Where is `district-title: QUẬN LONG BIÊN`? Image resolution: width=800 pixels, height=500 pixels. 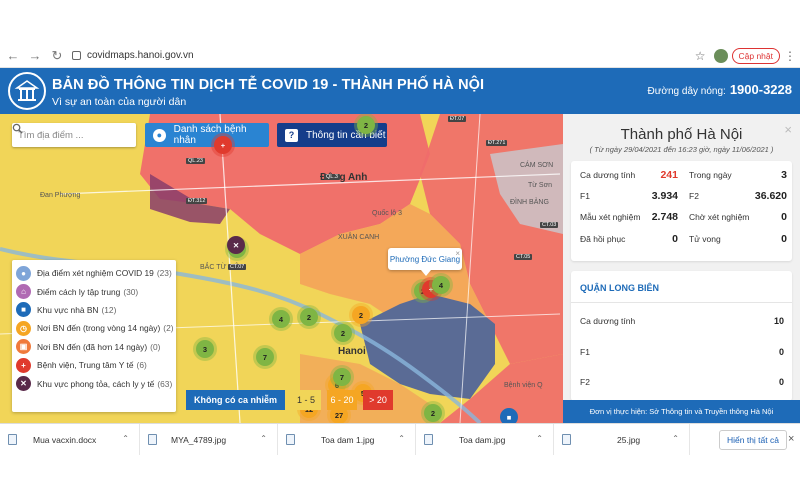 district-title: QUẬN LONG BIÊN is located at coordinates (620, 288).